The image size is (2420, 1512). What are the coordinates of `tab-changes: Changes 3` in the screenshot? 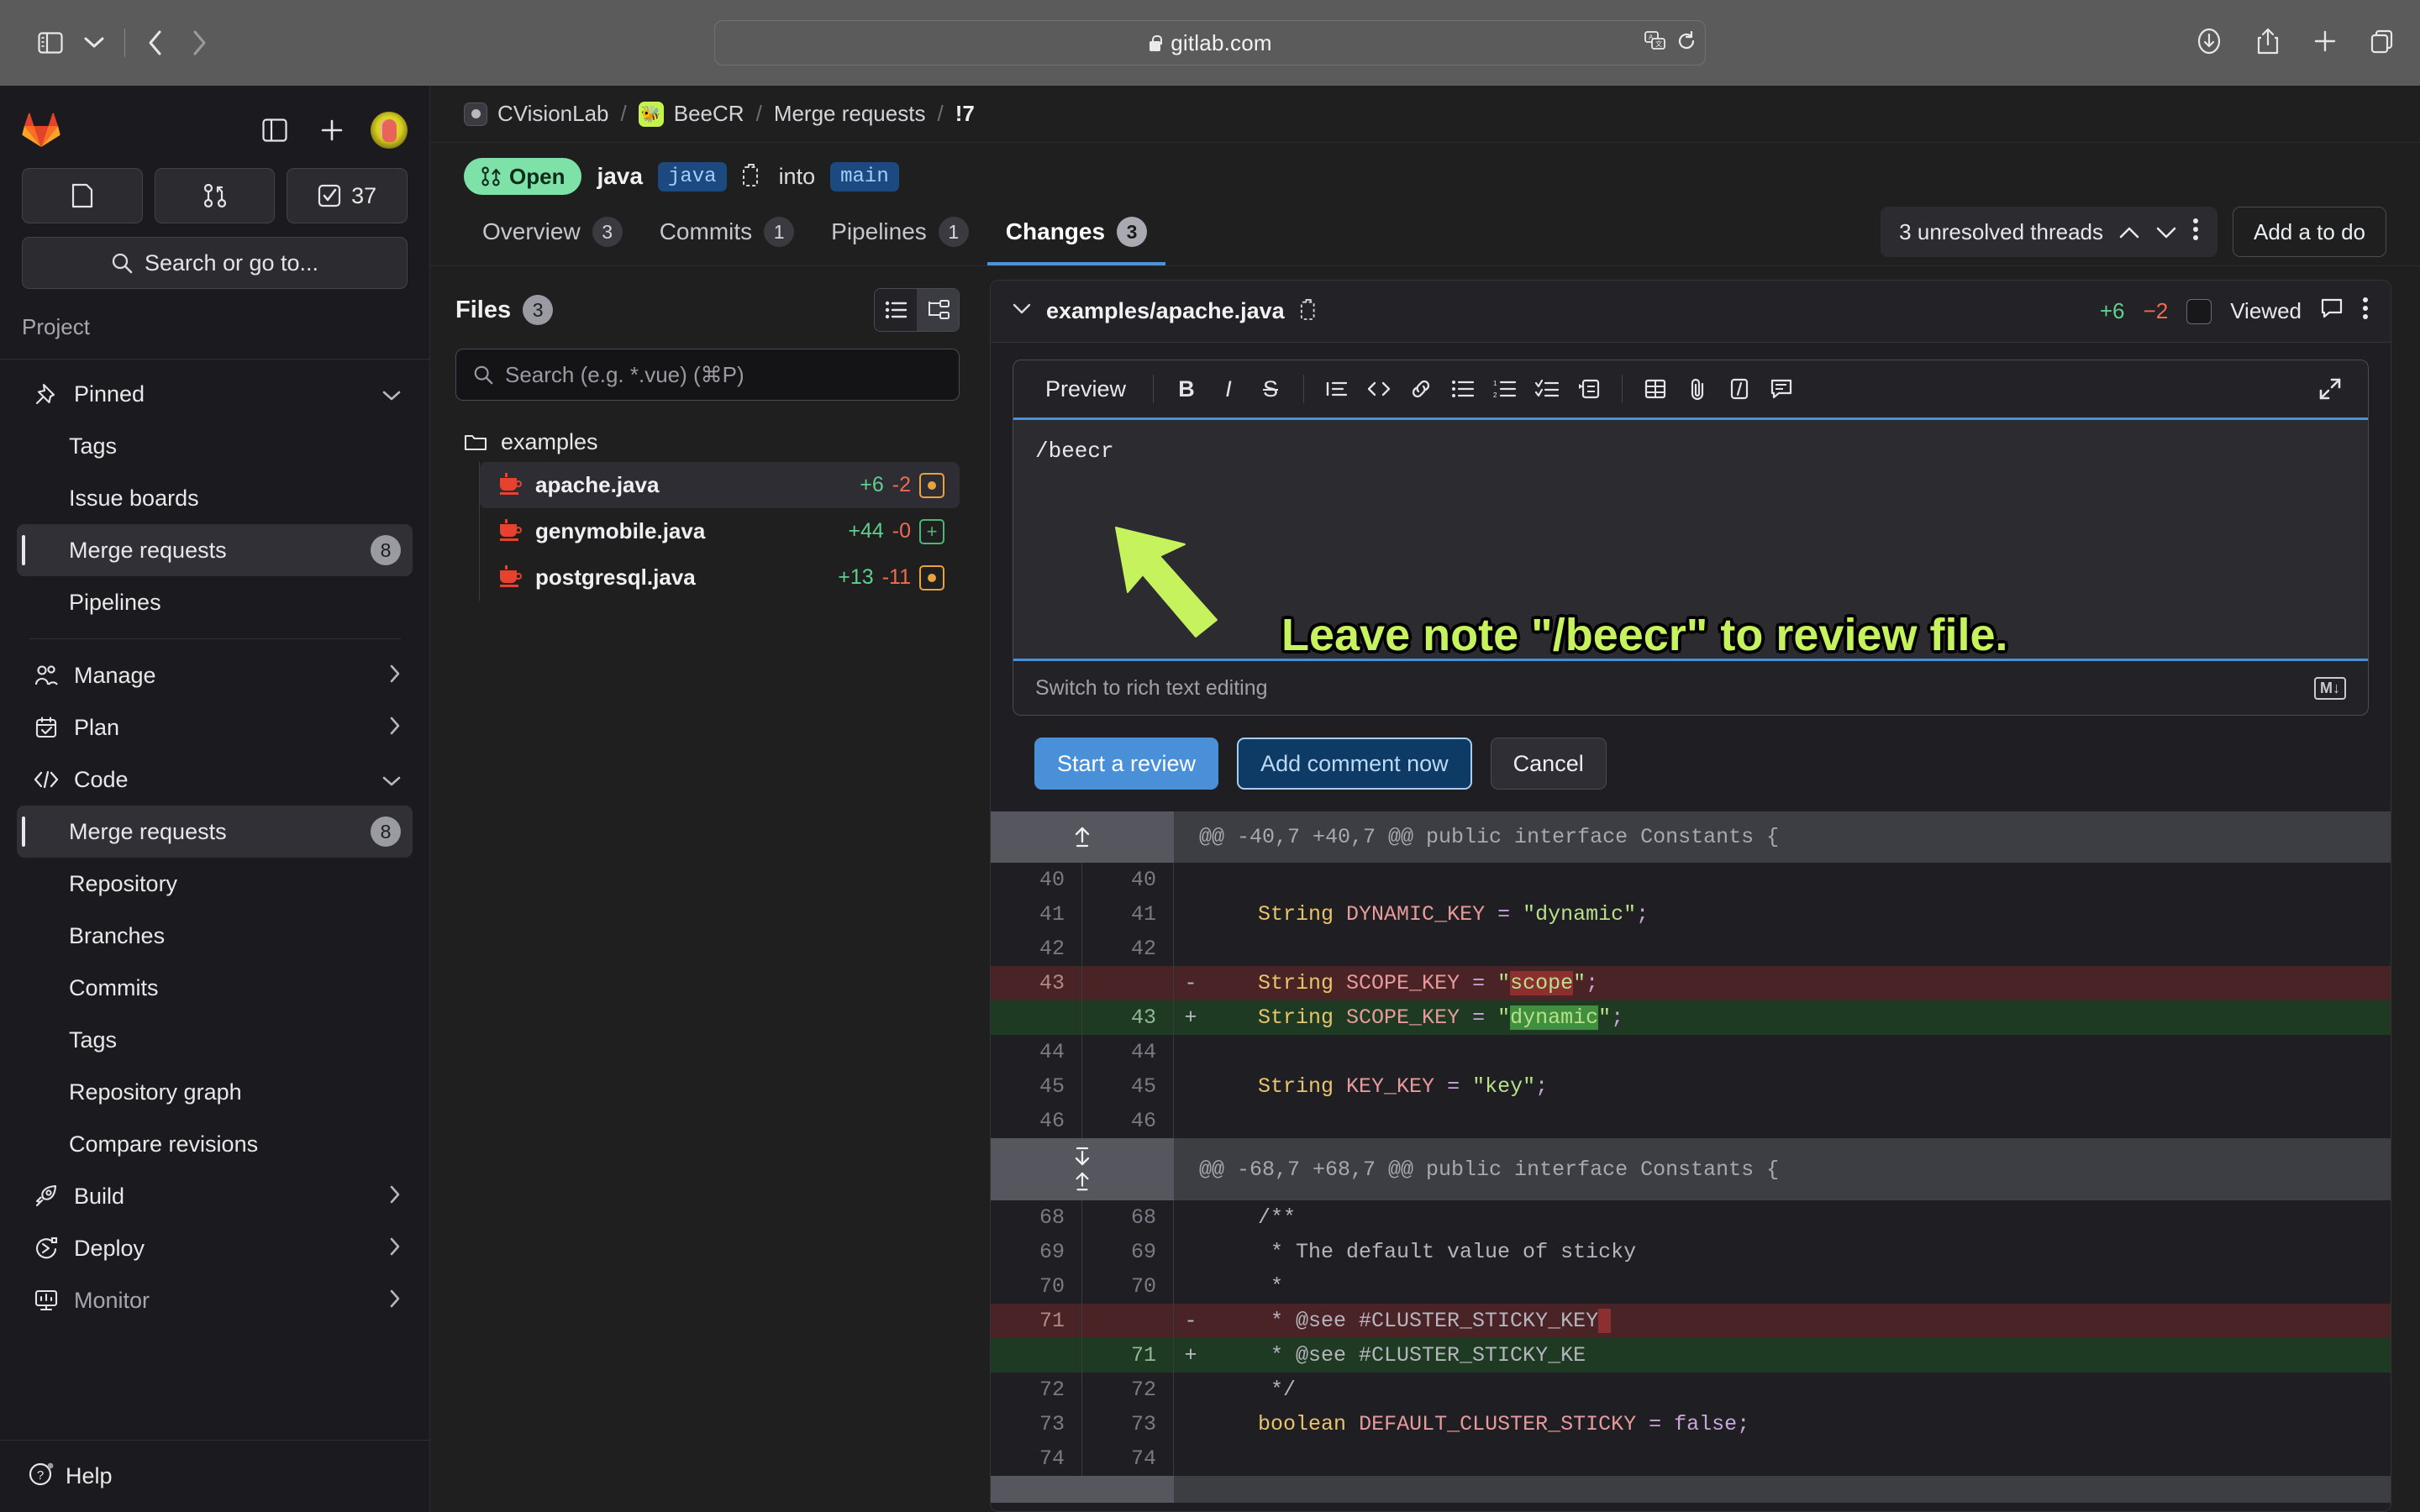 It's located at (1076, 234).